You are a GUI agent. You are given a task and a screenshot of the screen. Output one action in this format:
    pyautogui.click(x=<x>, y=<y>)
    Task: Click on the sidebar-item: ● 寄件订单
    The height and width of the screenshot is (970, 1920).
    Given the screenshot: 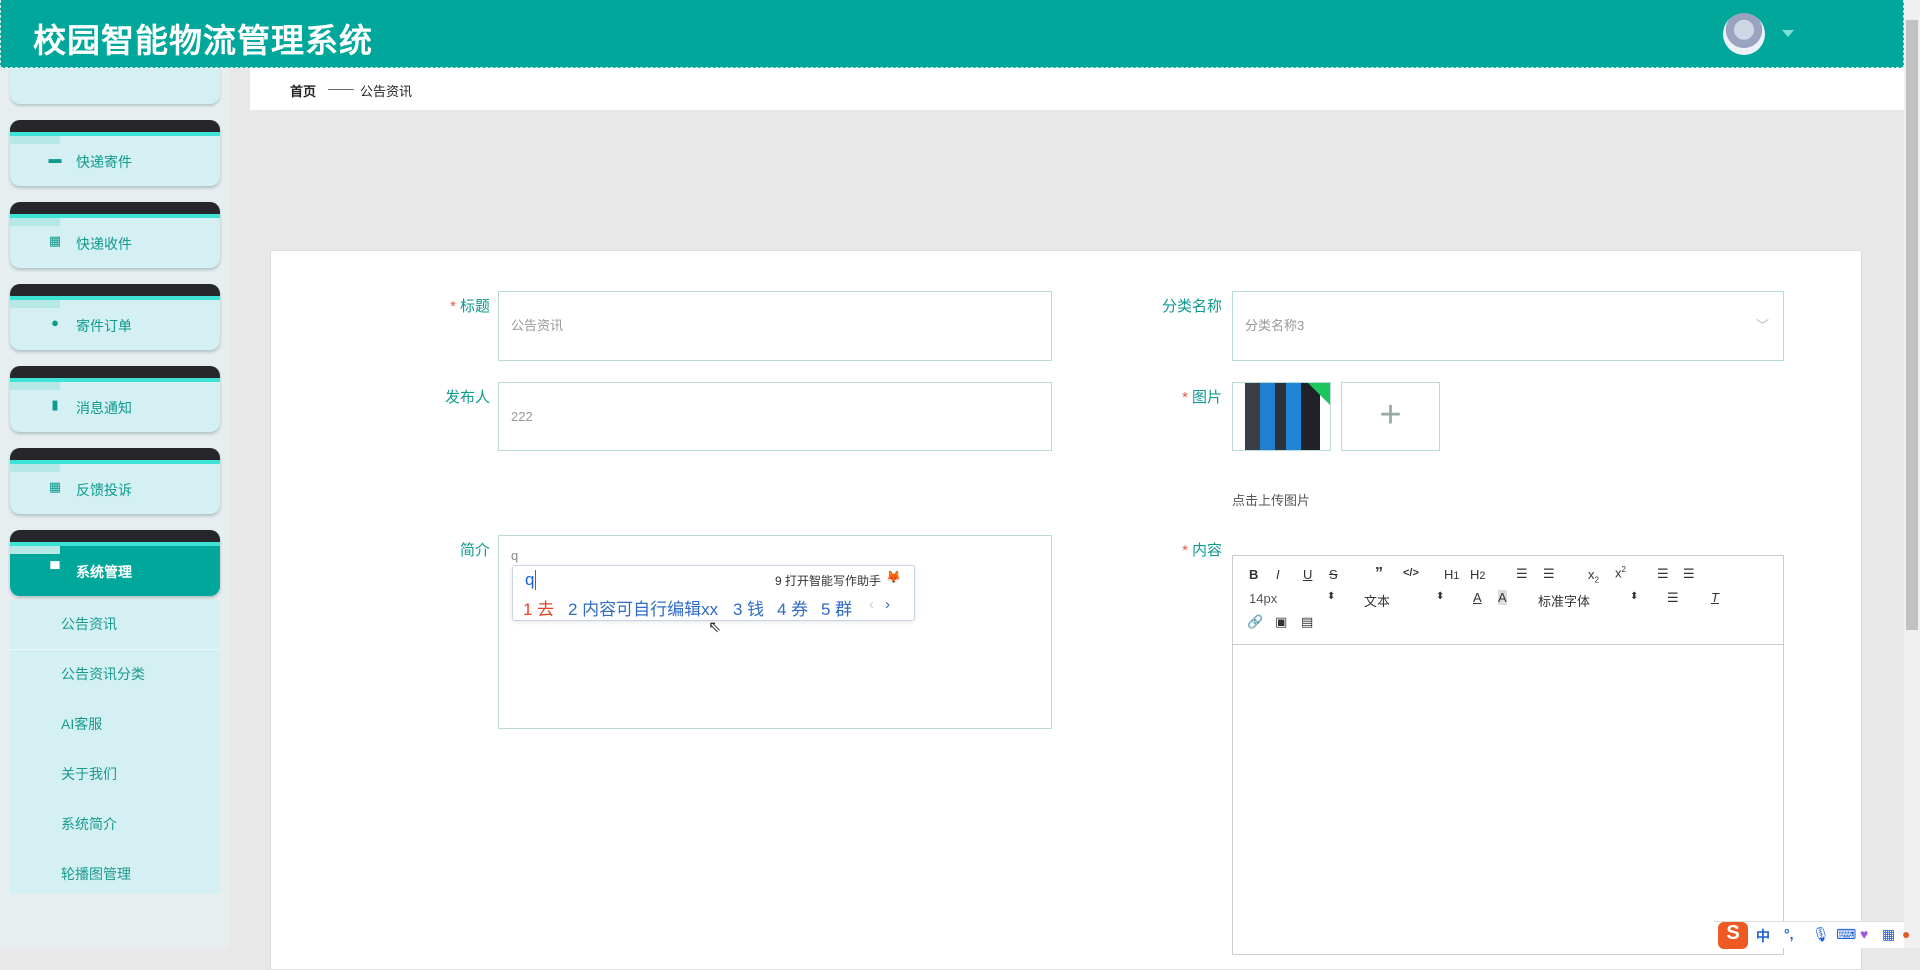 What is the action you would take?
    pyautogui.click(x=115, y=317)
    